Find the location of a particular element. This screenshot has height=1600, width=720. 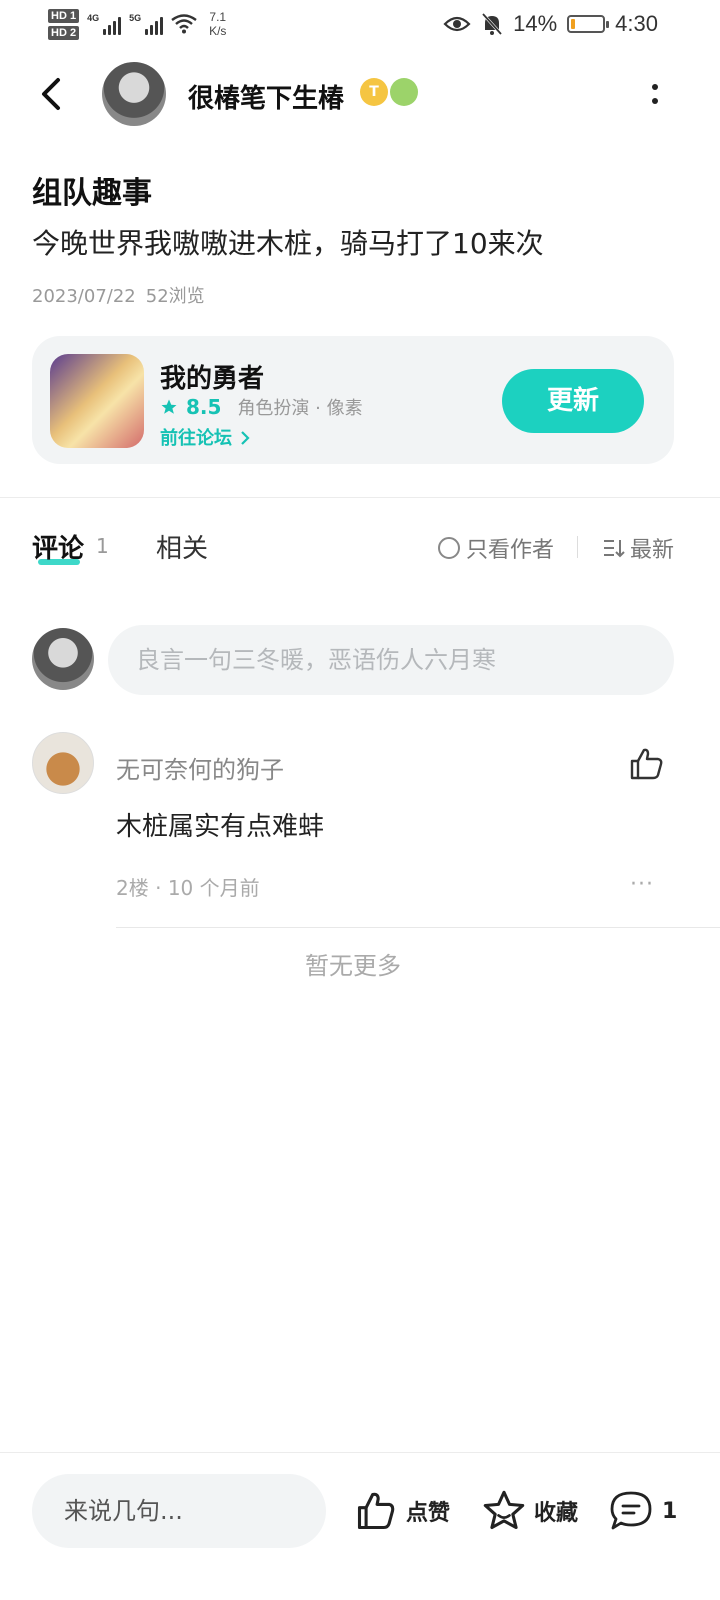

status-bar: HD 1 HD 2 4G 5G 7.1 K/s 14% 4:30 is located at coordinates (360, 24).